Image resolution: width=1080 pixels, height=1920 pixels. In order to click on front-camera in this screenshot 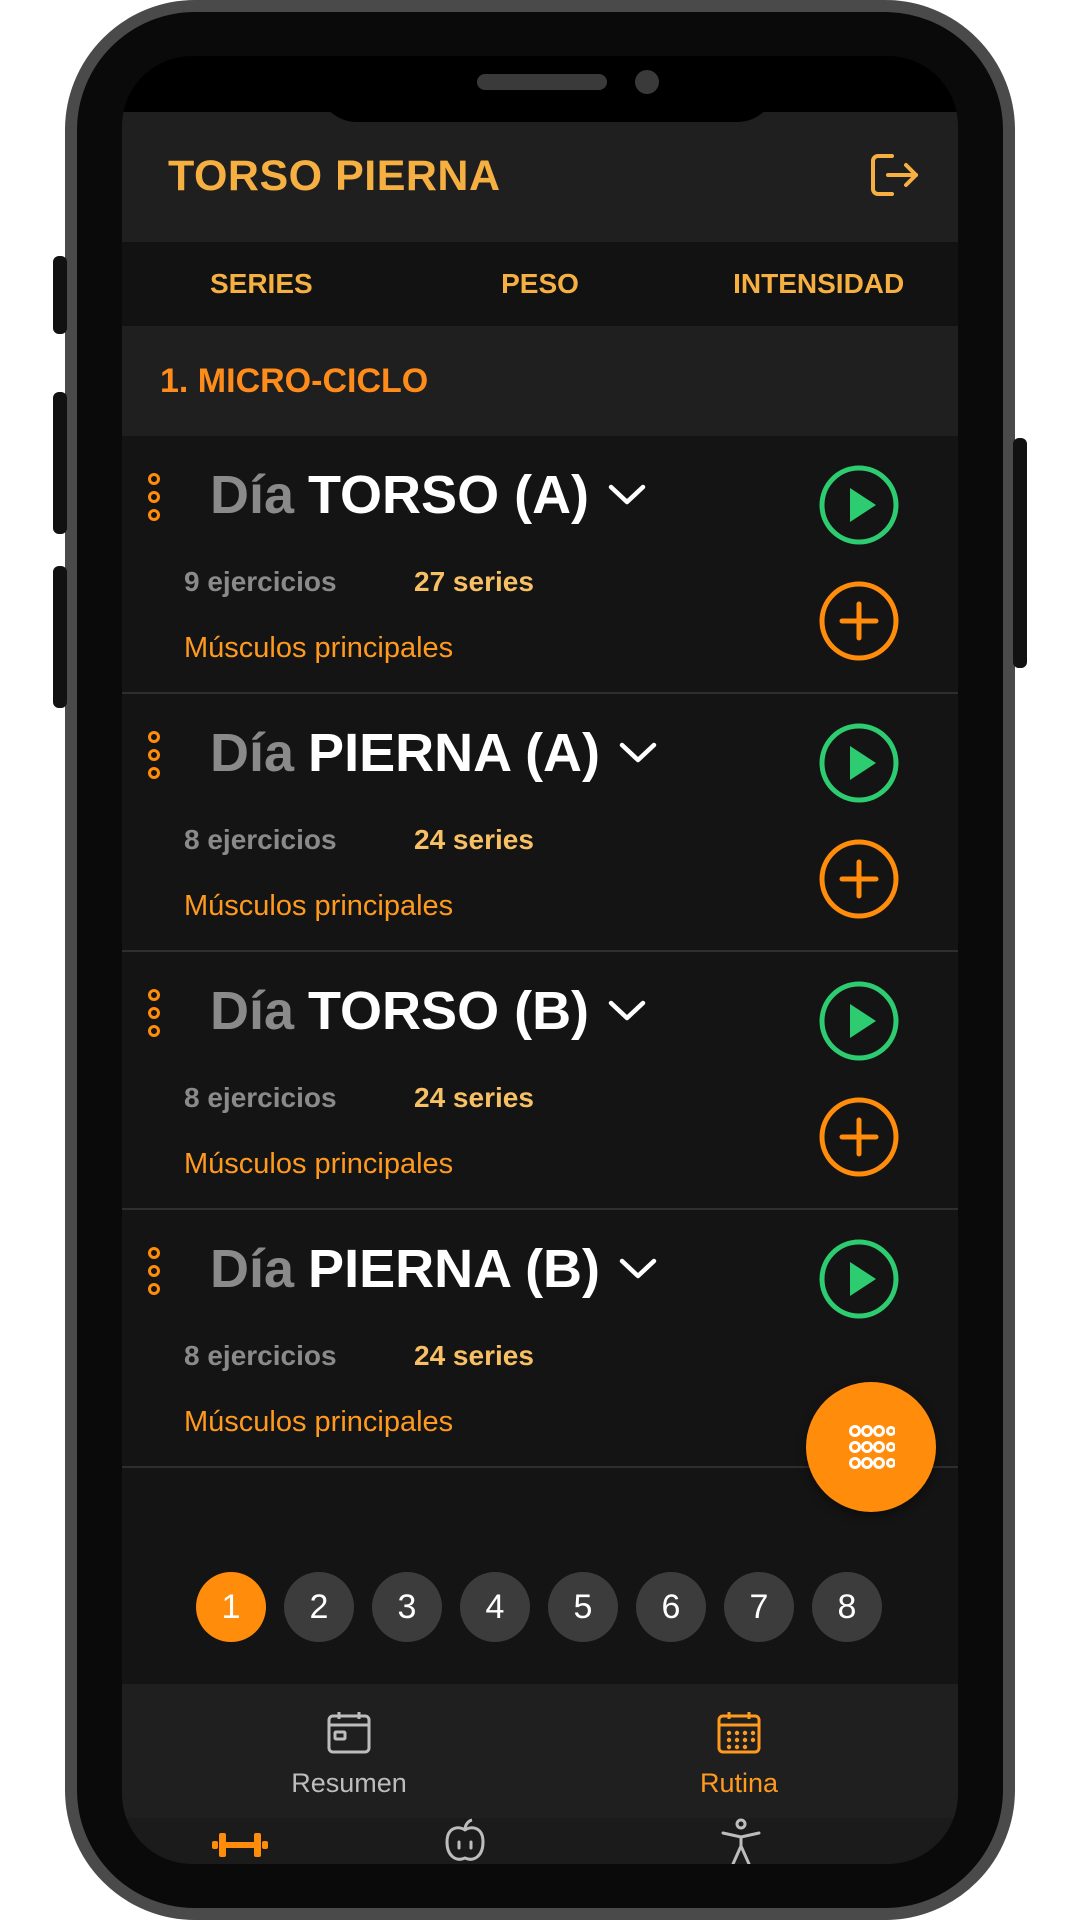, I will do `click(647, 82)`.